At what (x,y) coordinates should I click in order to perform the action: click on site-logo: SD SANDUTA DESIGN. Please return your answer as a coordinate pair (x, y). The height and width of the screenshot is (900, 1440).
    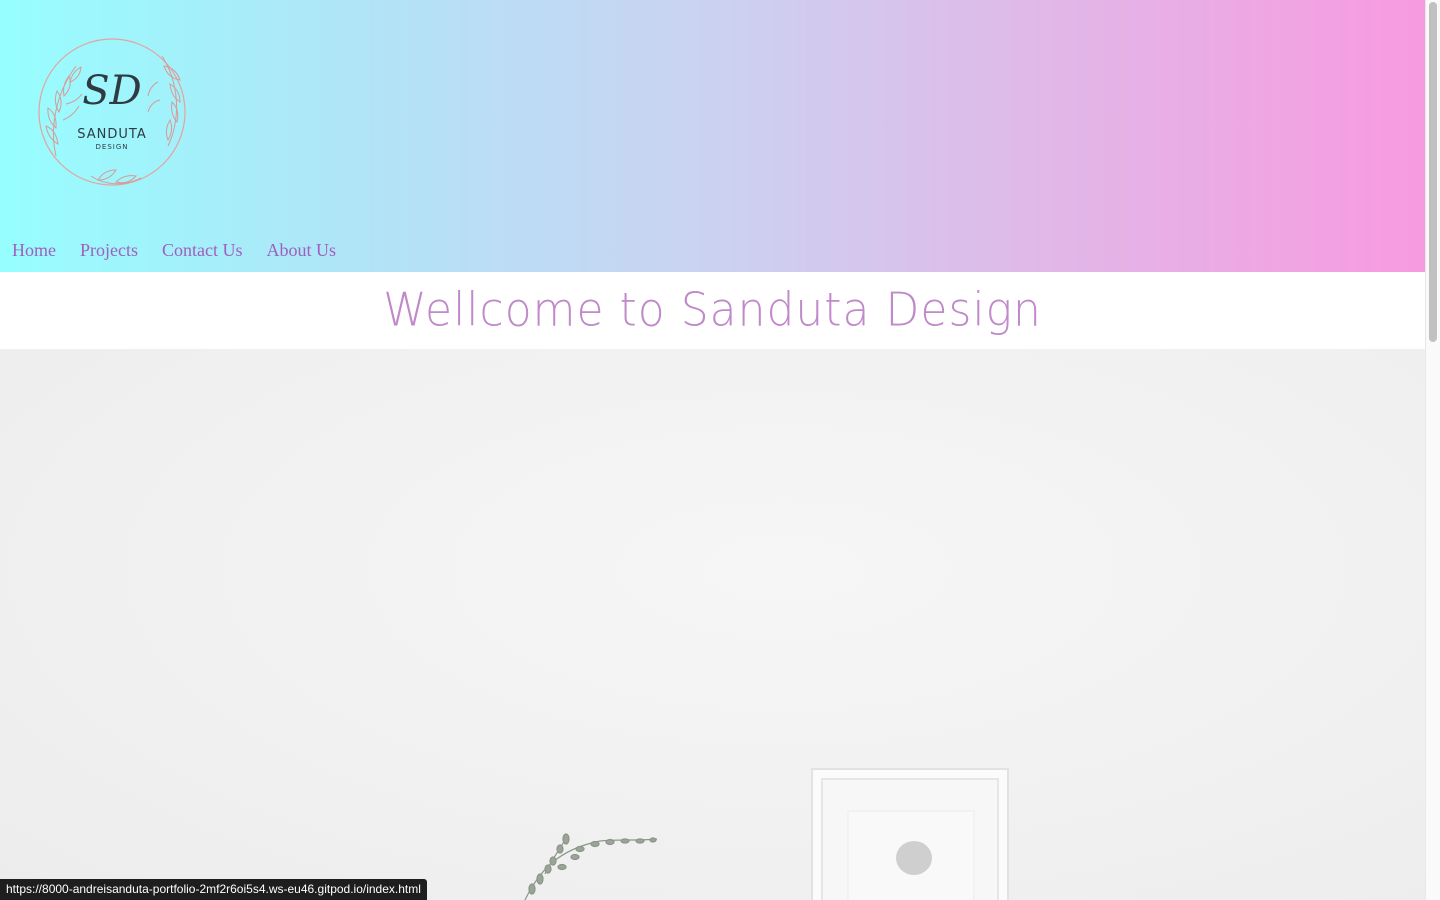
    Looking at the image, I should click on (112, 112).